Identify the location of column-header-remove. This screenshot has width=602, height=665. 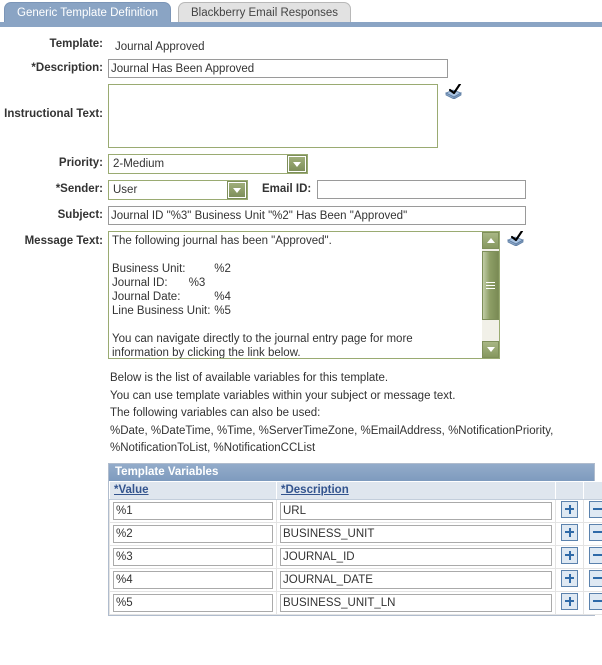
(592, 490).